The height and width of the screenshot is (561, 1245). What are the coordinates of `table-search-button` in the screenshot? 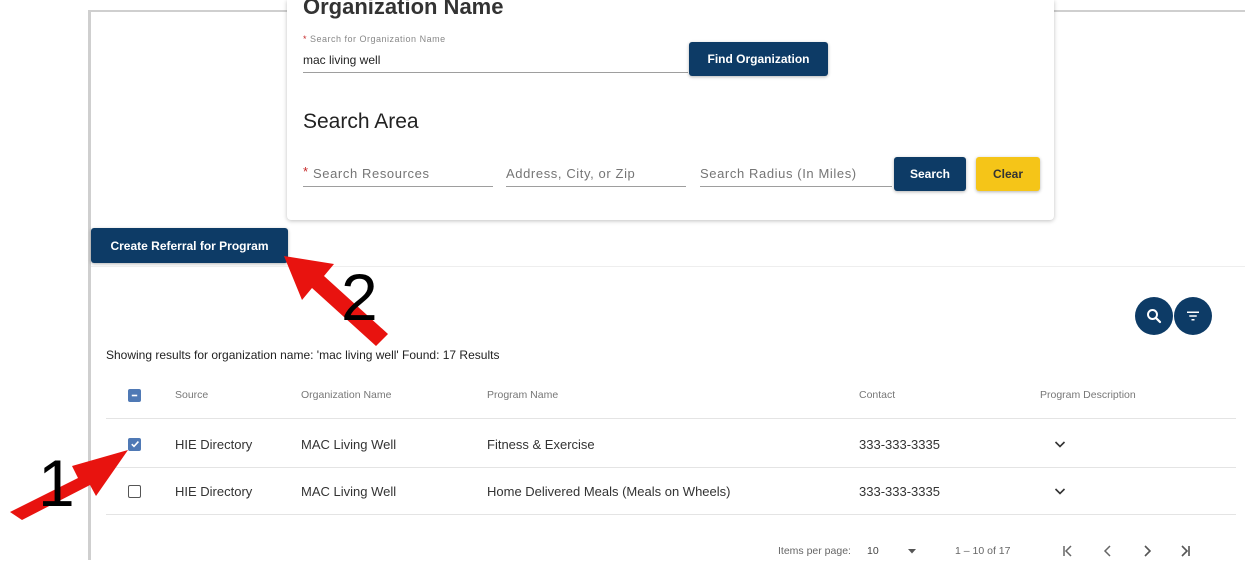 It's located at (1154, 316).